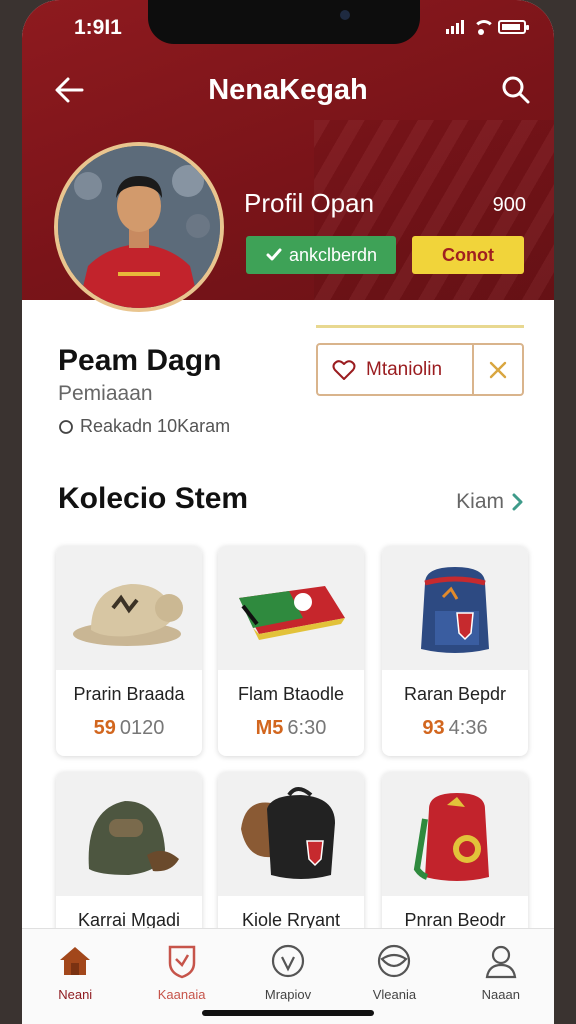  I want to click on tab-label: Neani, so click(75, 994).